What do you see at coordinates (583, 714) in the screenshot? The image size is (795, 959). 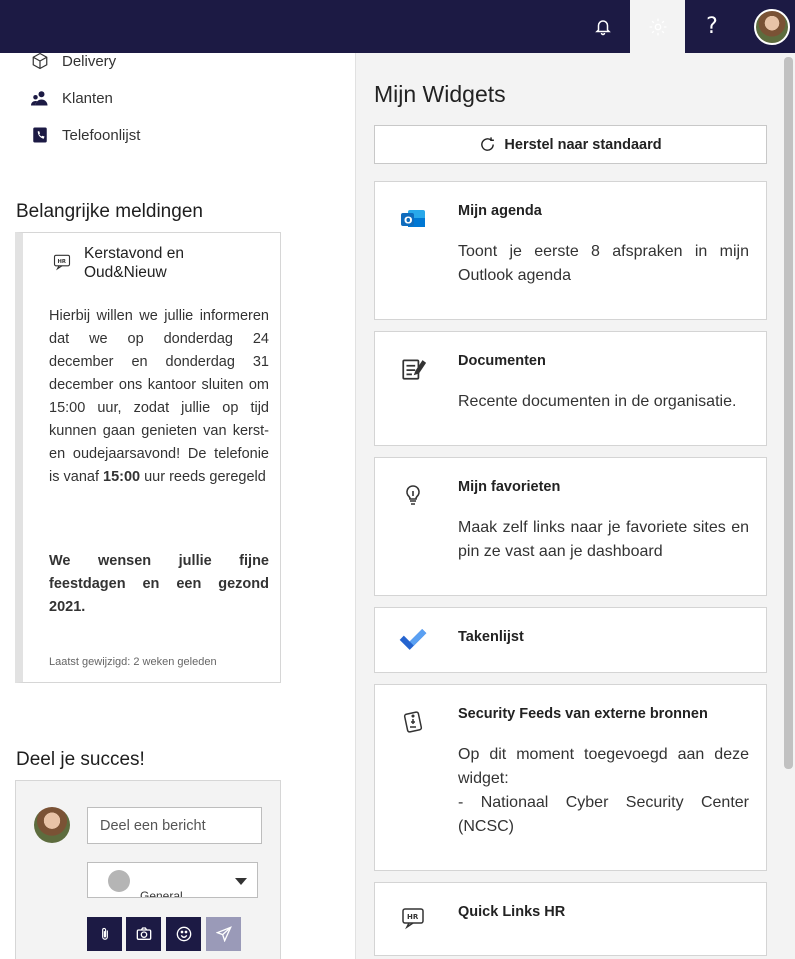 I see `widget-title: Security Feeds van externe bronnen` at bounding box center [583, 714].